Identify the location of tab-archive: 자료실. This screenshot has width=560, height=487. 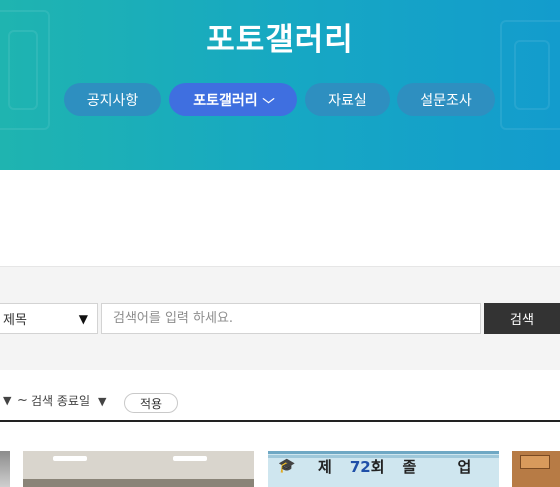
(347, 99).